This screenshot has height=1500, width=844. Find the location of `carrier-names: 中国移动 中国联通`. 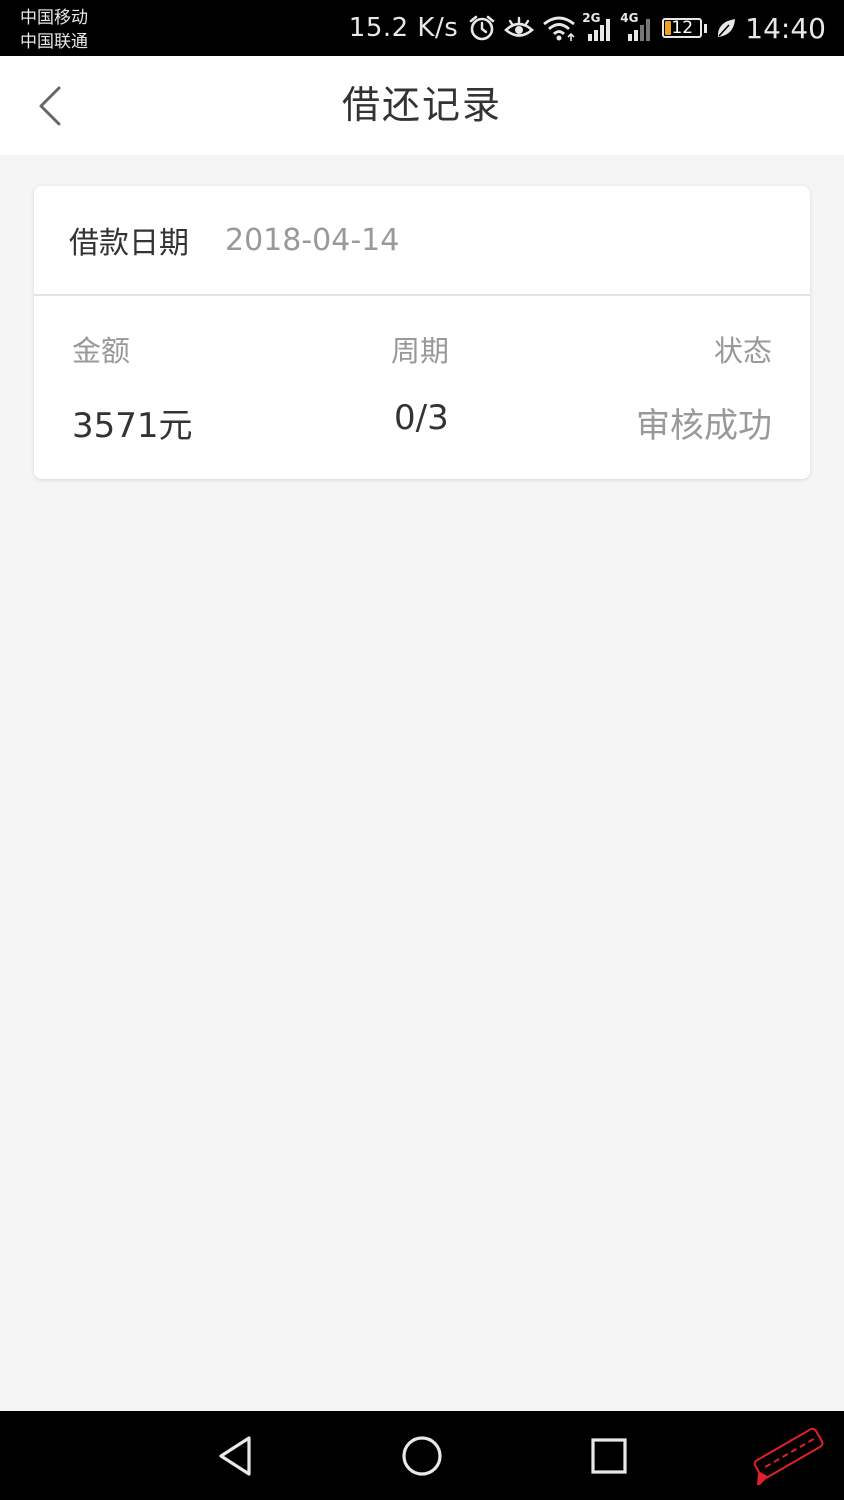

carrier-names: 中国移动 中国联通 is located at coordinates (54, 30).